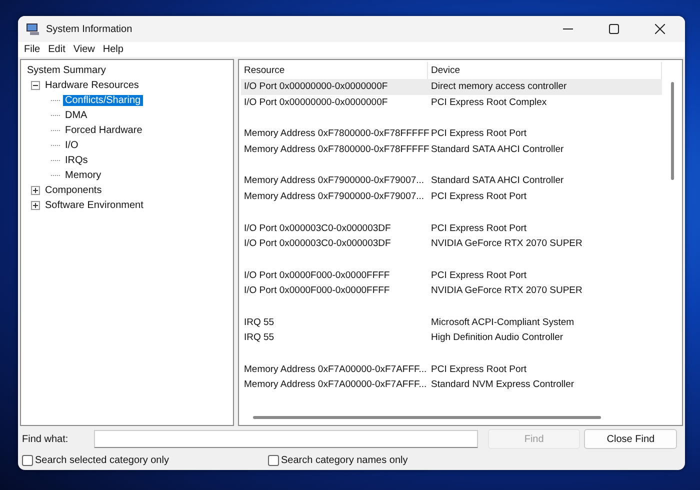  Describe the element at coordinates (84, 49) in the screenshot. I see `menu-item: View` at that location.